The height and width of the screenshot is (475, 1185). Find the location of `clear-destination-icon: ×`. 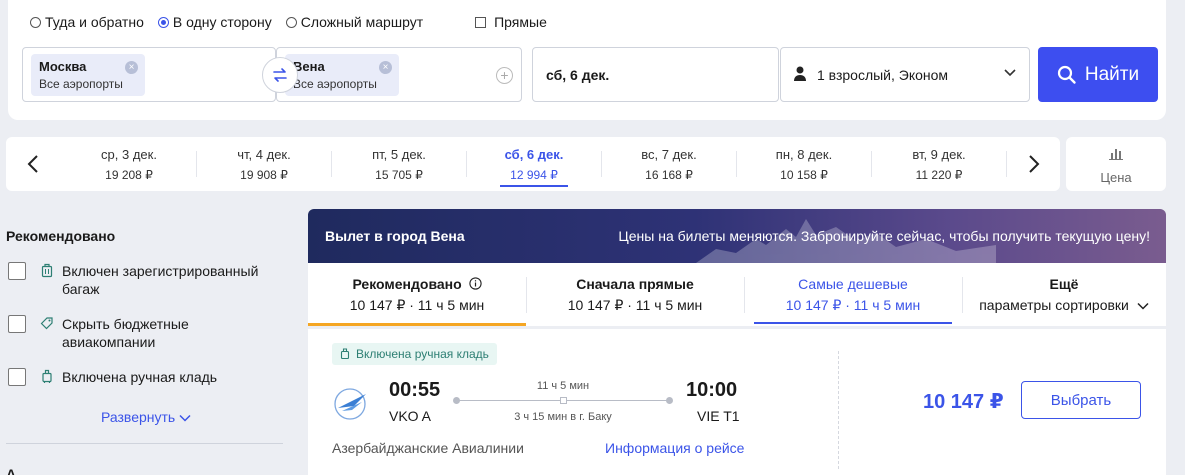

clear-destination-icon: × is located at coordinates (385, 67).